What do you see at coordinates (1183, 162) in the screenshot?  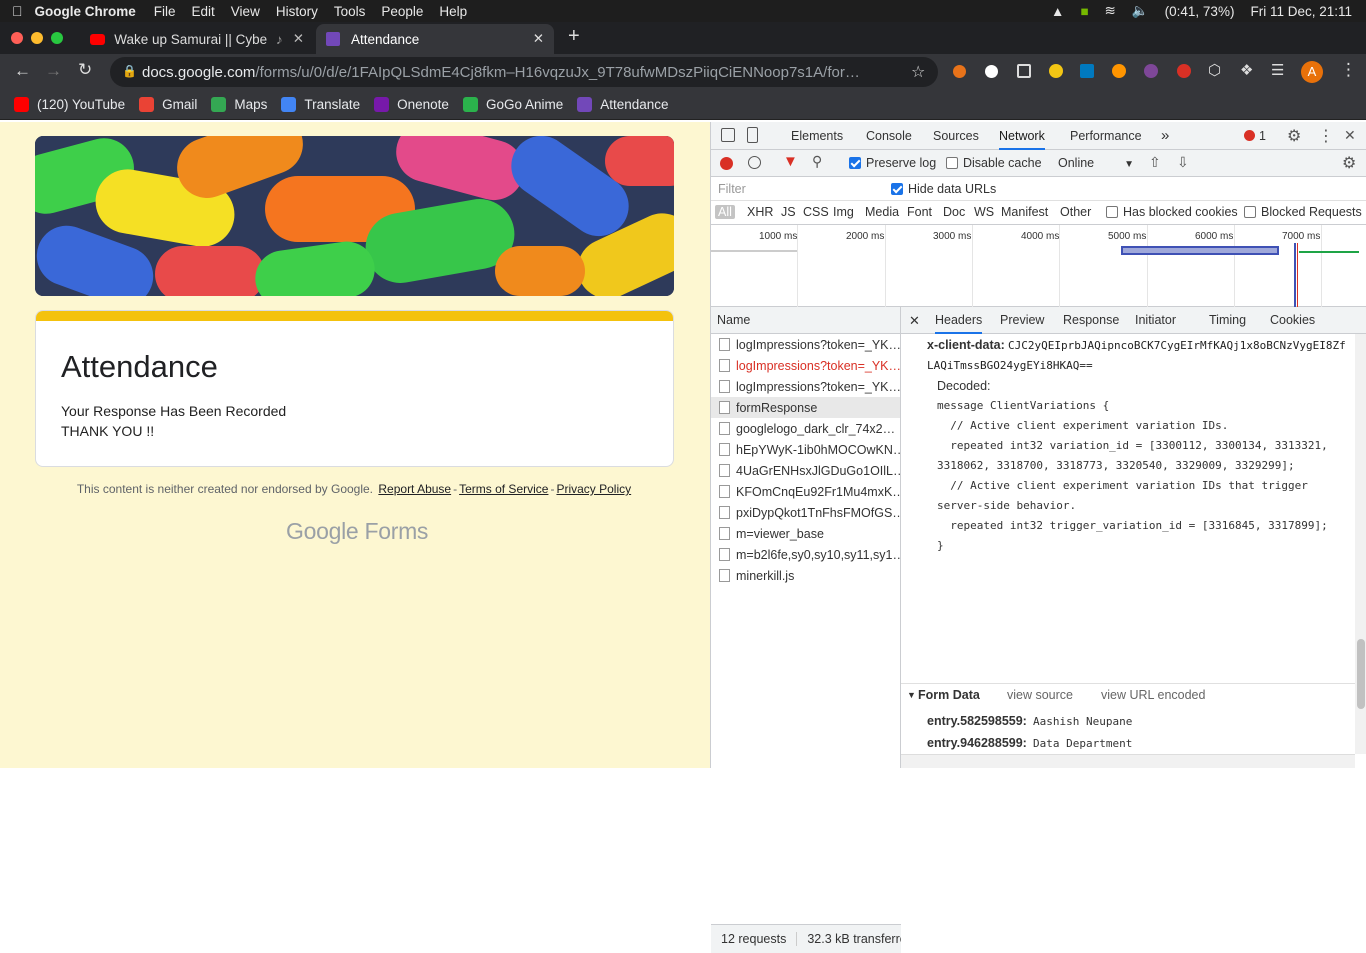 I see `export-har-icon: ⇩` at bounding box center [1183, 162].